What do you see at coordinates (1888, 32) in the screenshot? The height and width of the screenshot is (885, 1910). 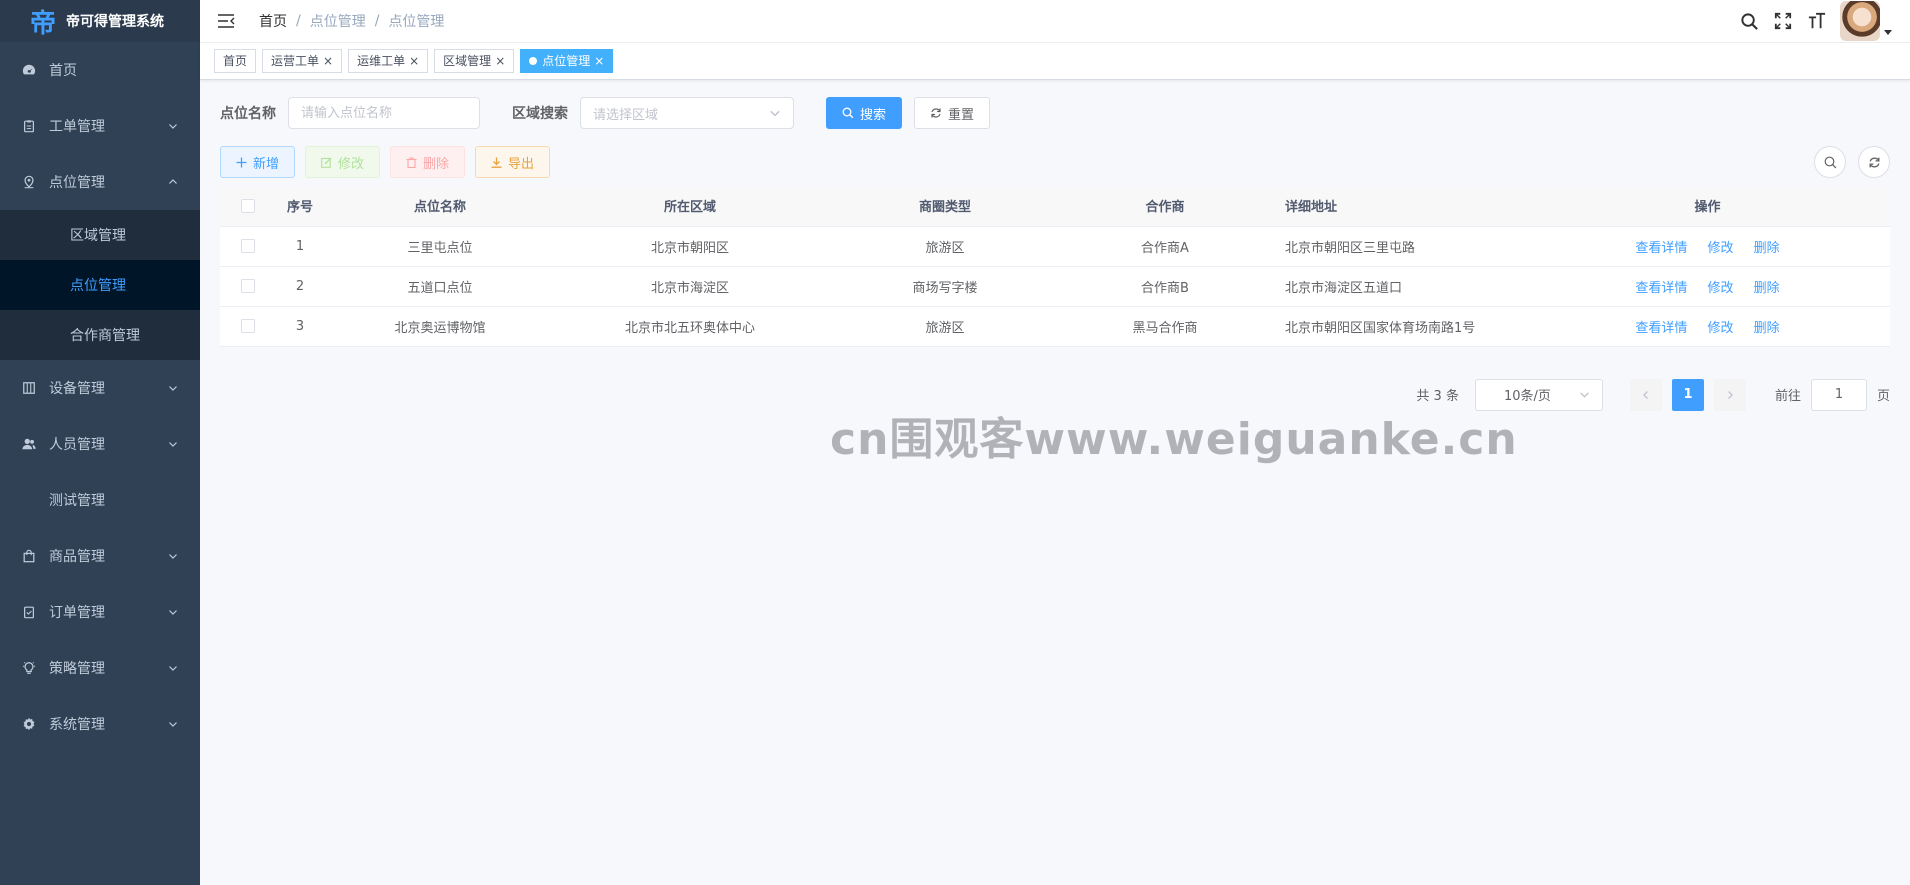 I see `caret-down-icon` at bounding box center [1888, 32].